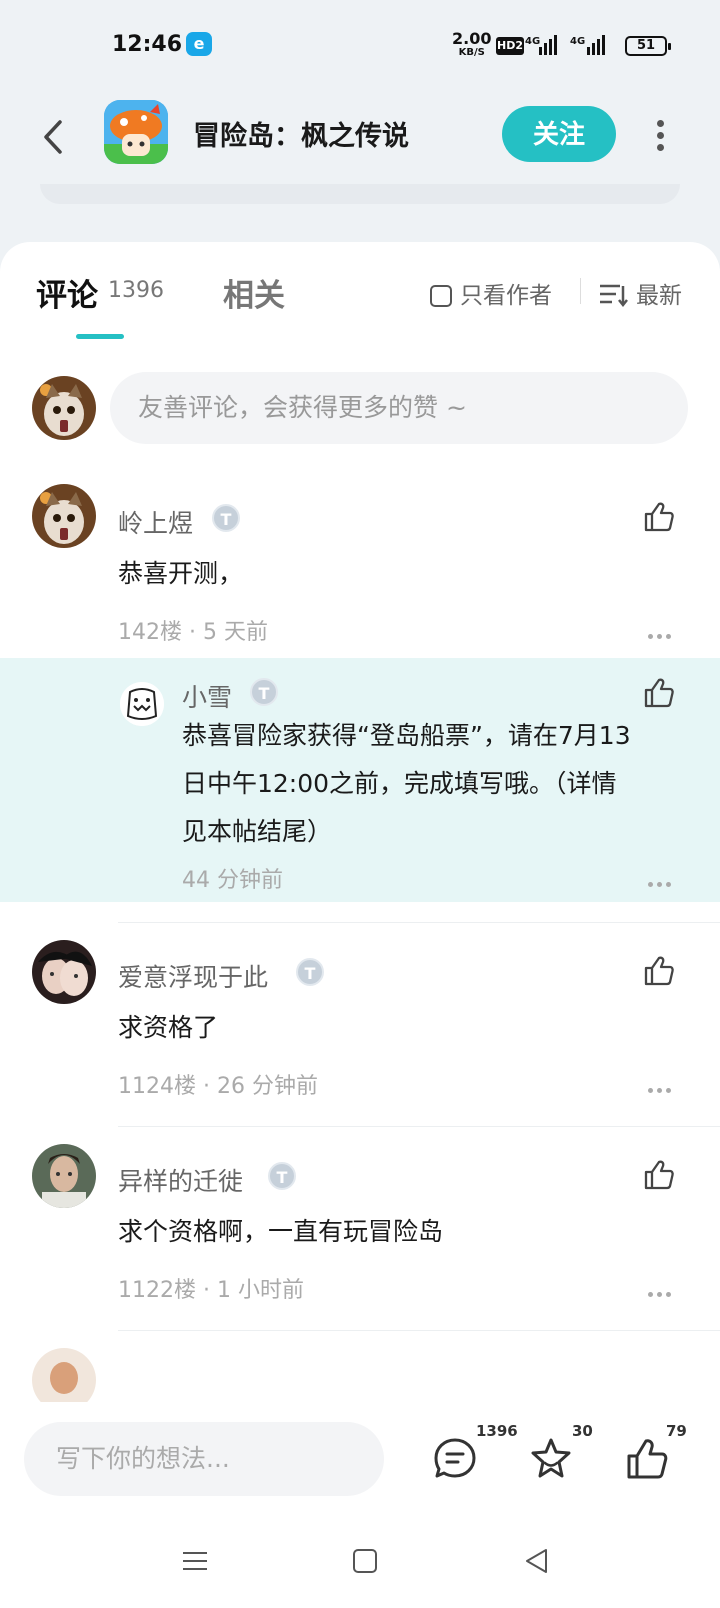 This screenshot has height=1608, width=720. What do you see at coordinates (54, 137) in the screenshot?
I see `back-icon` at bounding box center [54, 137].